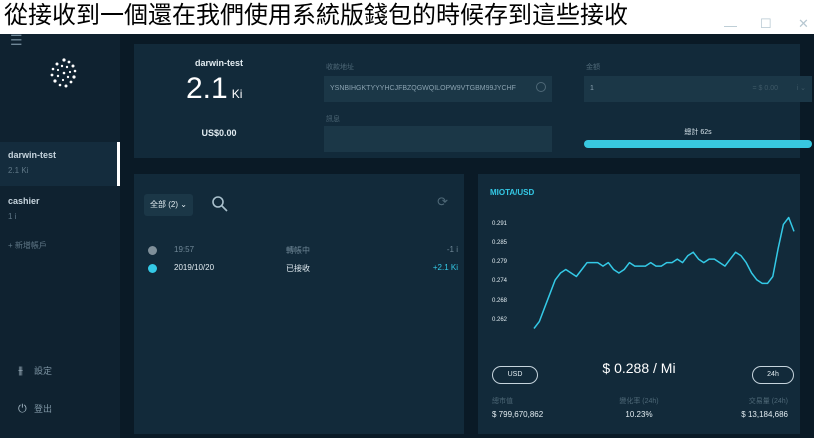 The width and height of the screenshot is (814, 438). Describe the element at coordinates (340, 67) in the screenshot. I see `address-label: 收款地址` at that location.